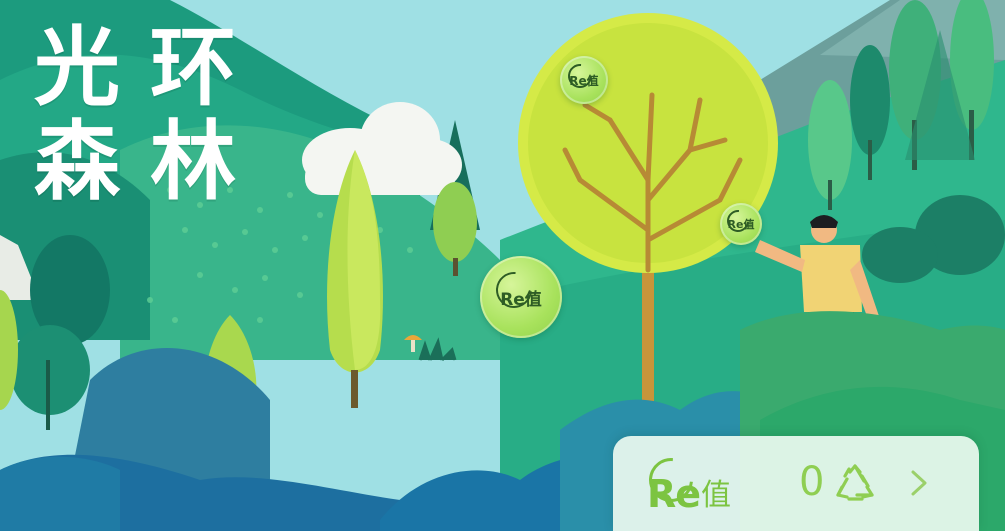 This screenshot has width=1005, height=531. Describe the element at coordinates (716, 495) in the screenshot. I see `zhi-text: 值` at that location.